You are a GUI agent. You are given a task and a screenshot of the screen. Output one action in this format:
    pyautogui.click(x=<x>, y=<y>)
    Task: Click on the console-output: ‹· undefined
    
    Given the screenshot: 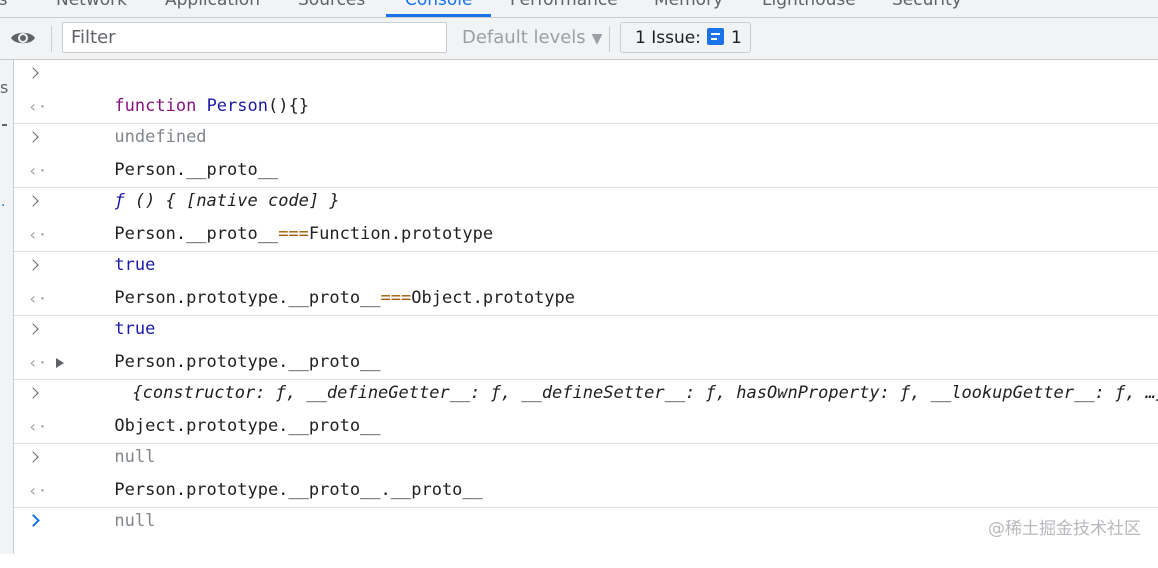 What is the action you would take?
    pyautogui.click(x=586, y=119)
    